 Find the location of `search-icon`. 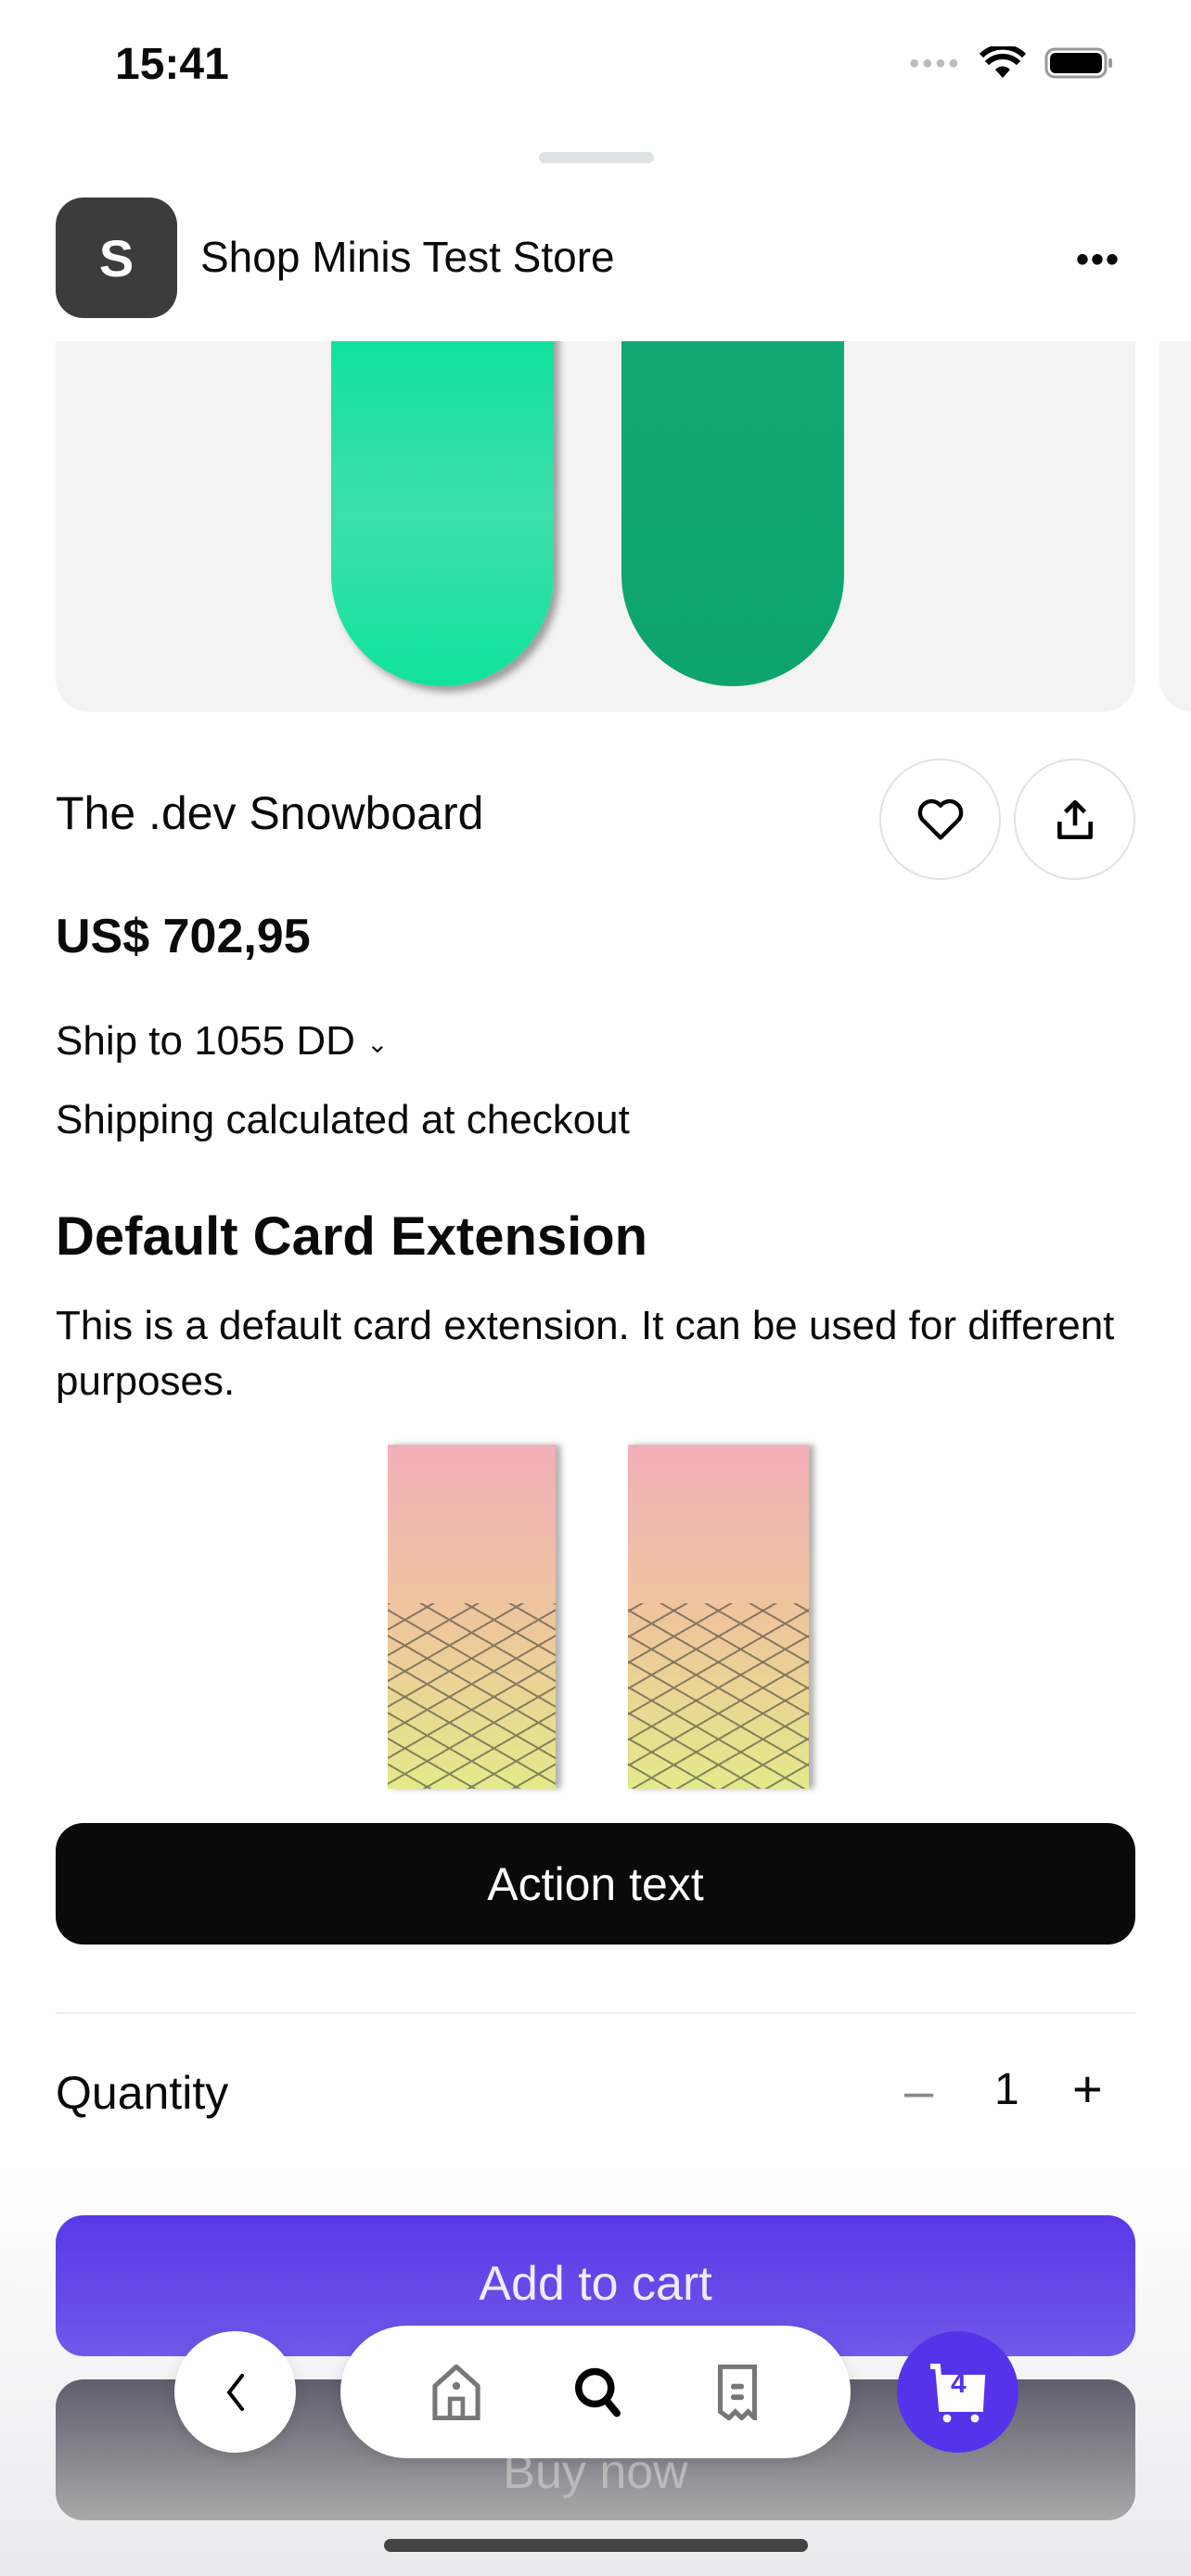

search-icon is located at coordinates (598, 2393).